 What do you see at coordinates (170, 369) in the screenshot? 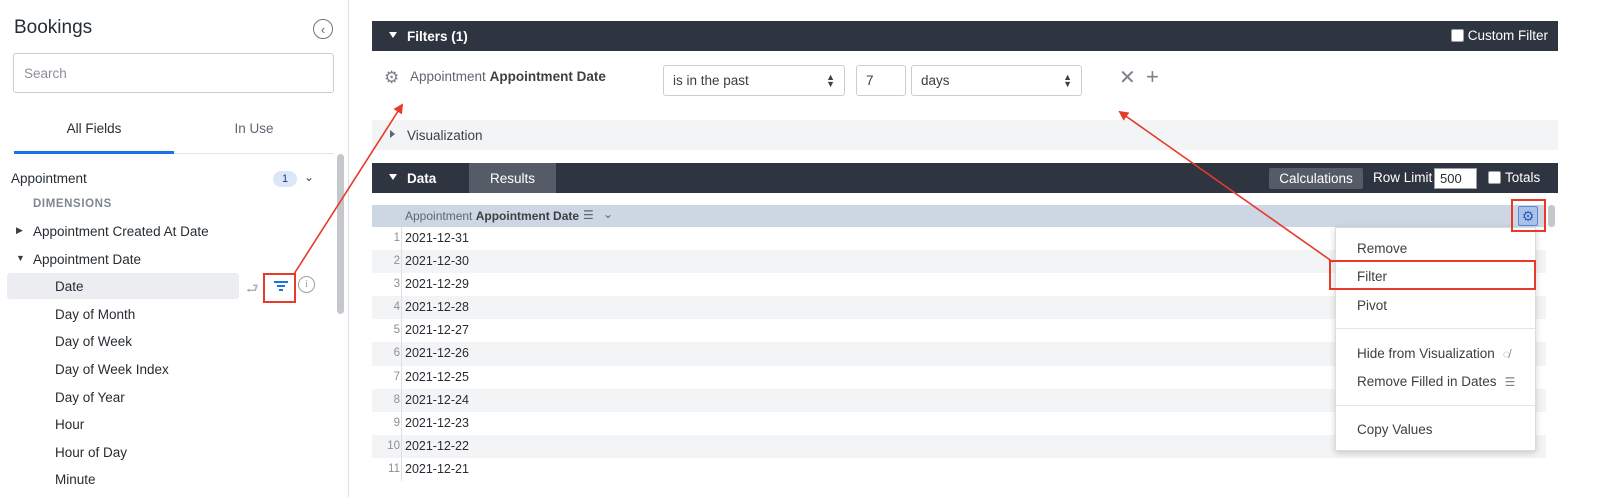
I see `field-day-of-week-index: Day of Week Index` at bounding box center [170, 369].